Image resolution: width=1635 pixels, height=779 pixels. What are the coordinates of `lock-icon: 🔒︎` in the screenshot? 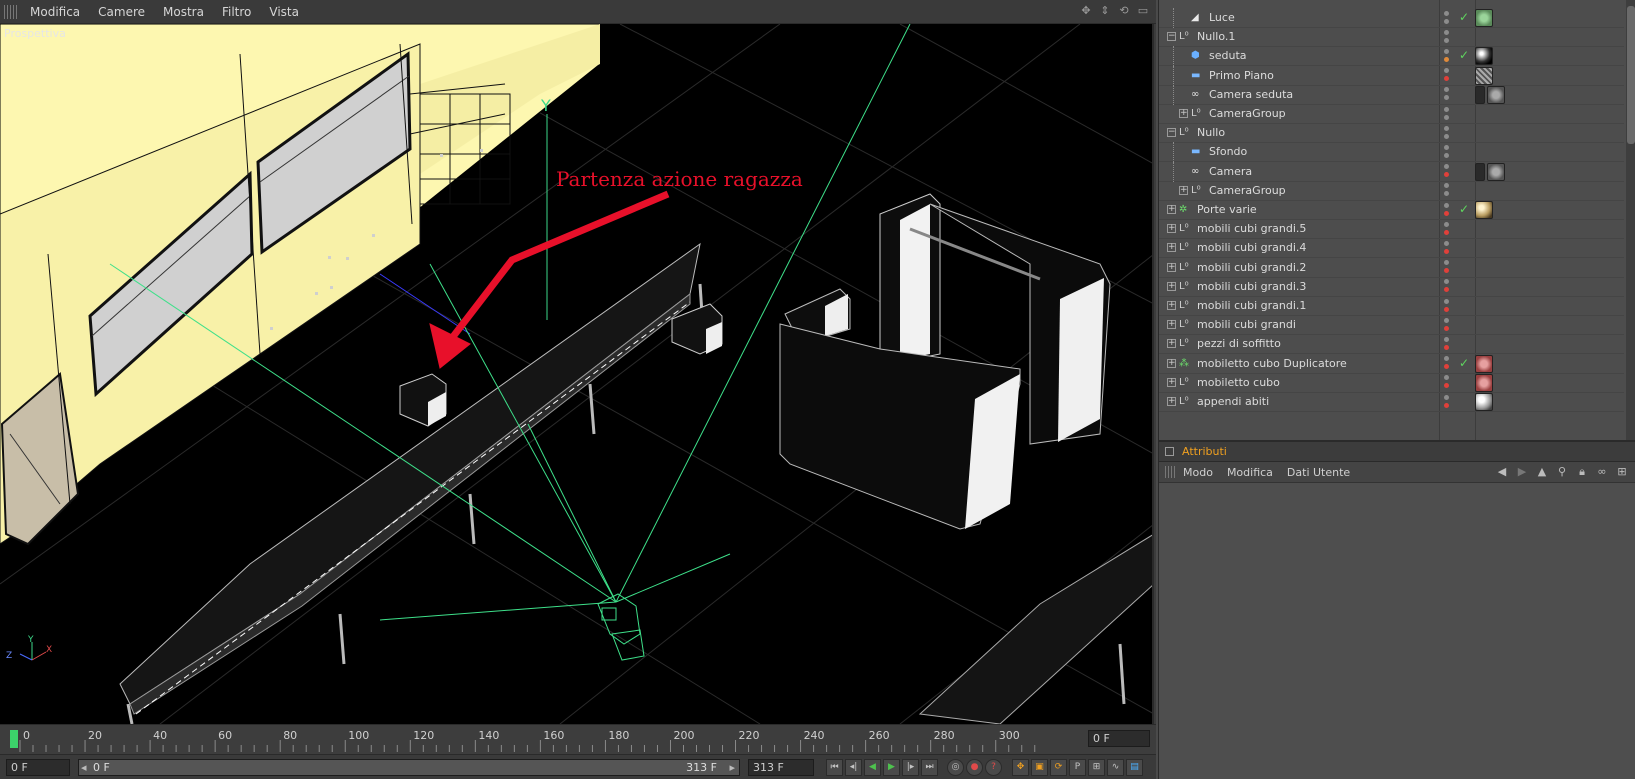 It's located at (1582, 472).